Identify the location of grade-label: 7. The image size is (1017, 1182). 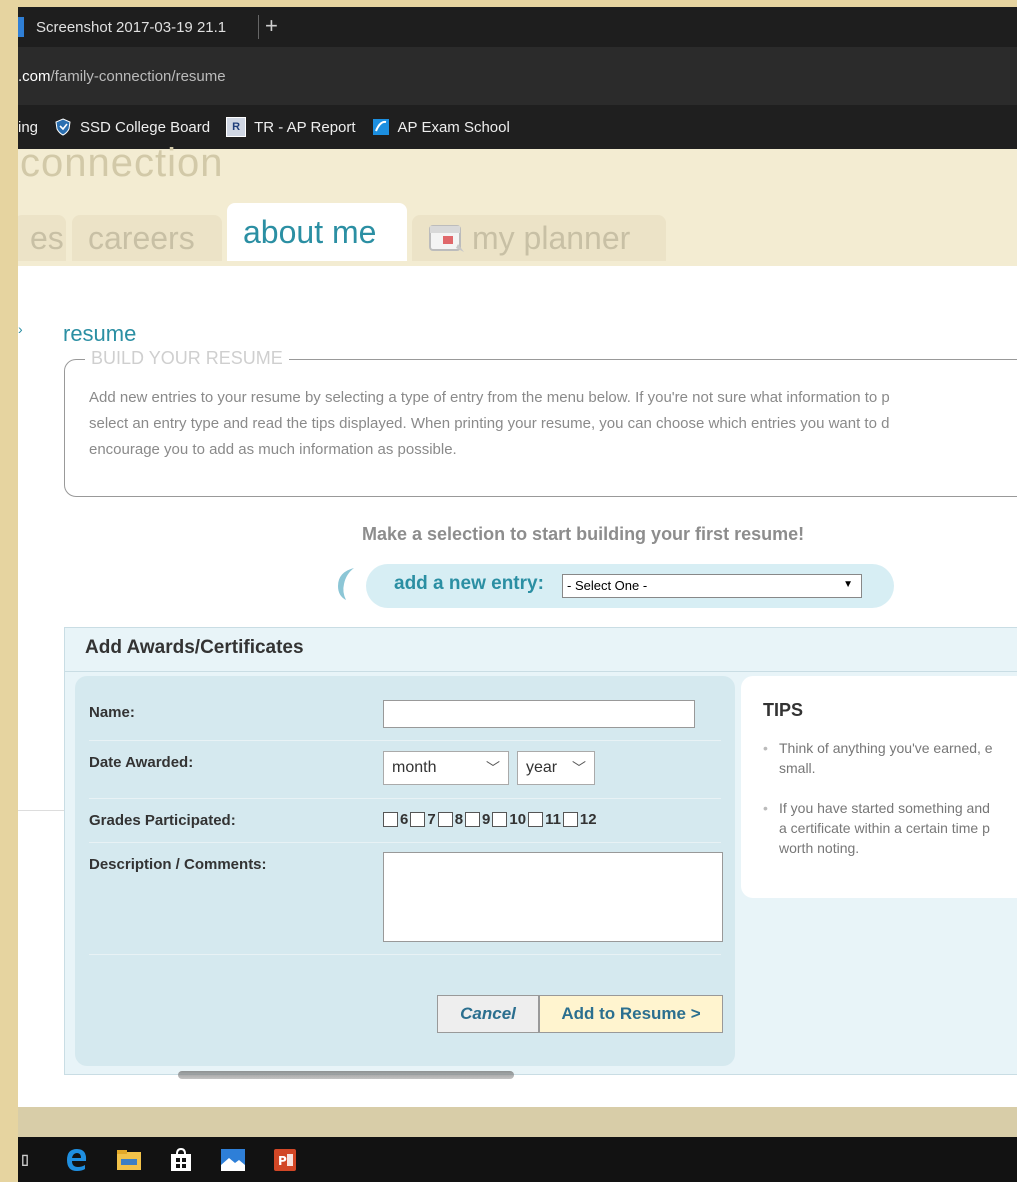
(431, 819).